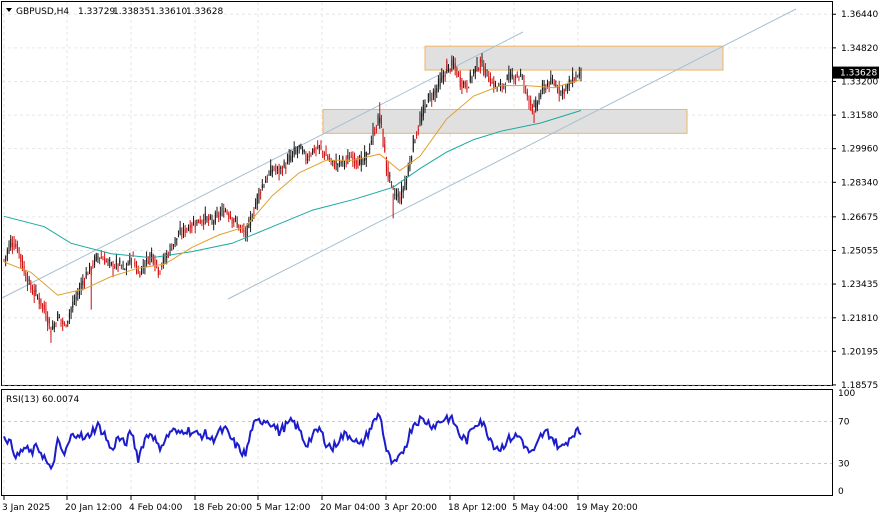  Describe the element at coordinates (858, 74) in the screenshot. I see `current-price-label: 1.33628` at that location.